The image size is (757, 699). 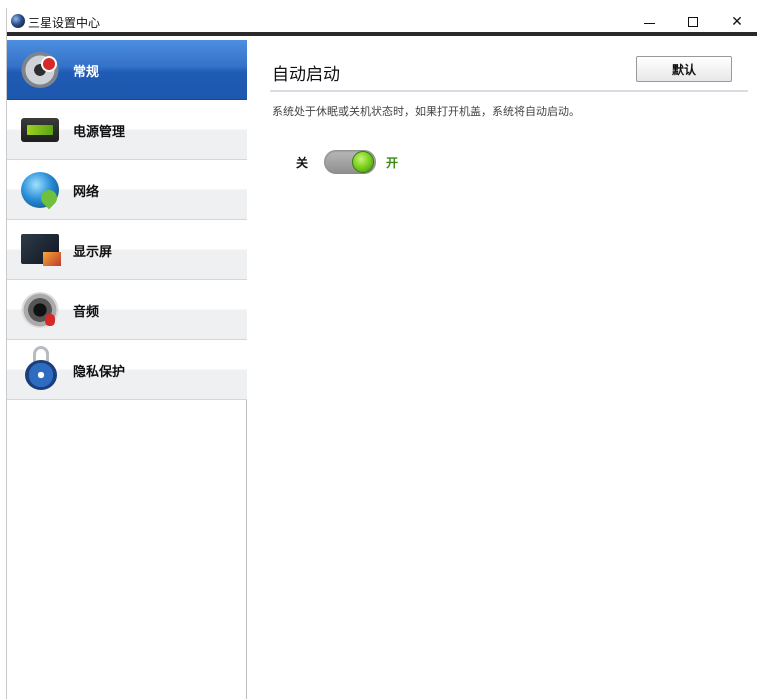 I want to click on minimize-button, so click(x=649, y=22).